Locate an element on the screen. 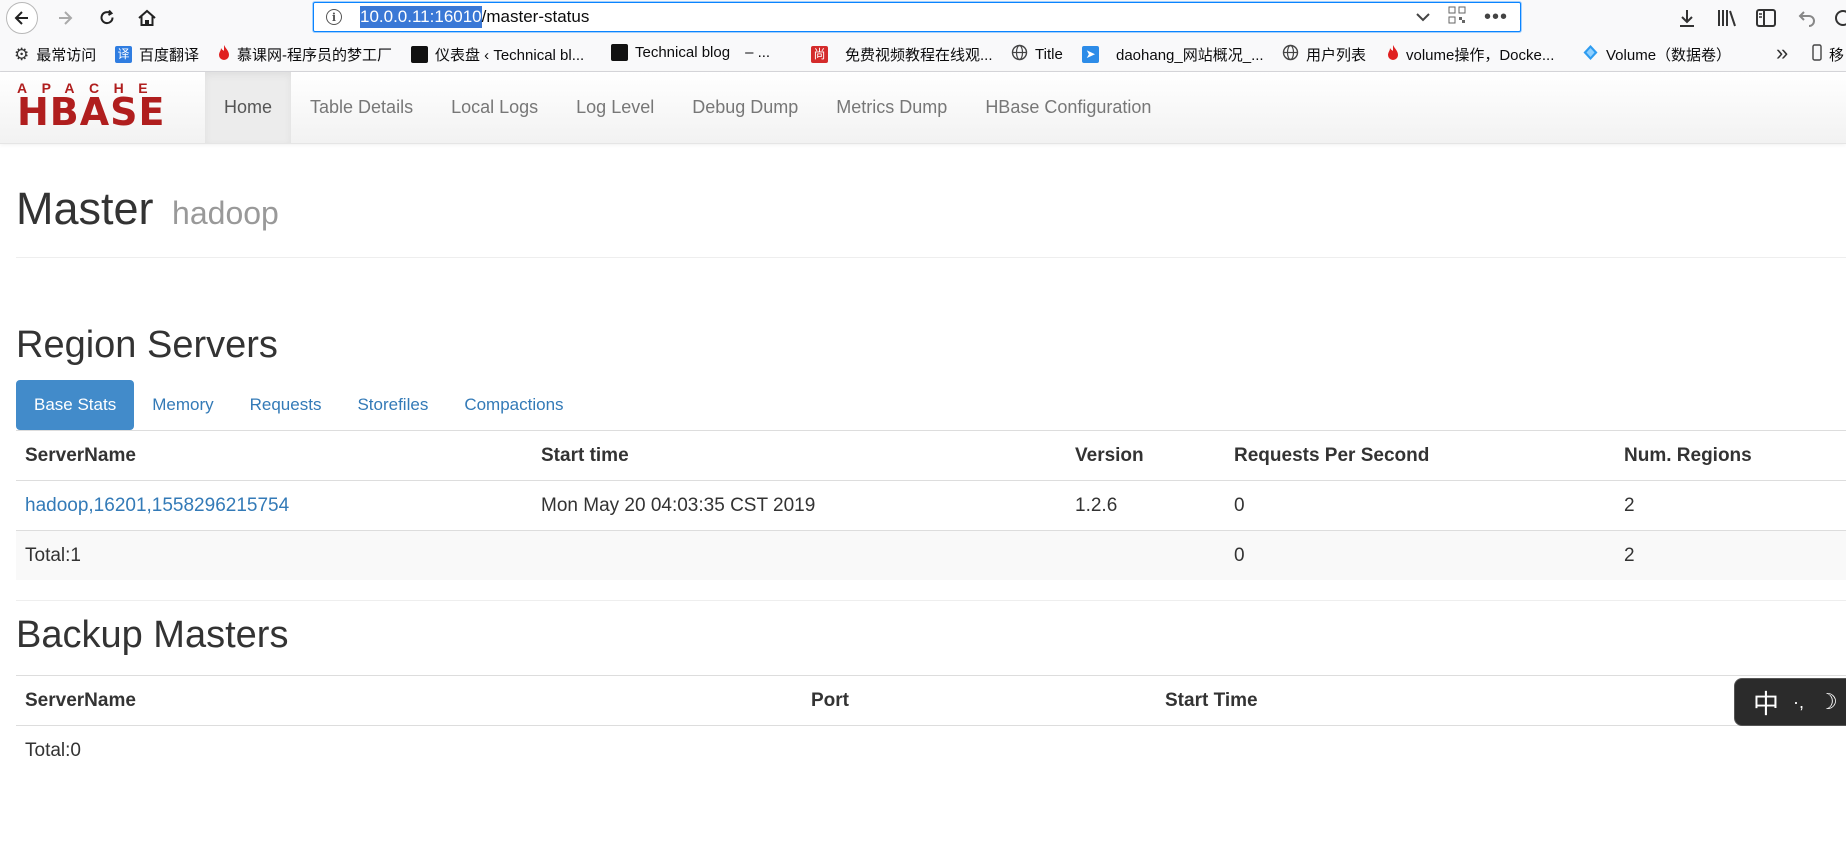  url-path: /master-status is located at coordinates (535, 16).